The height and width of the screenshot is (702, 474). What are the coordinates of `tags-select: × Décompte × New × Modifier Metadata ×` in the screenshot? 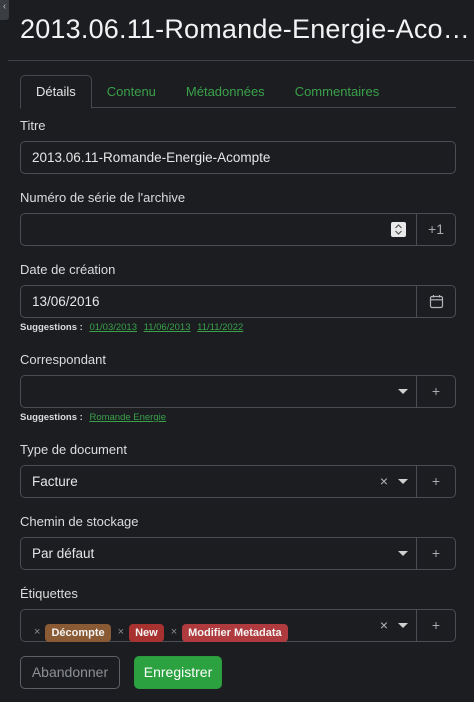 It's located at (218, 625).